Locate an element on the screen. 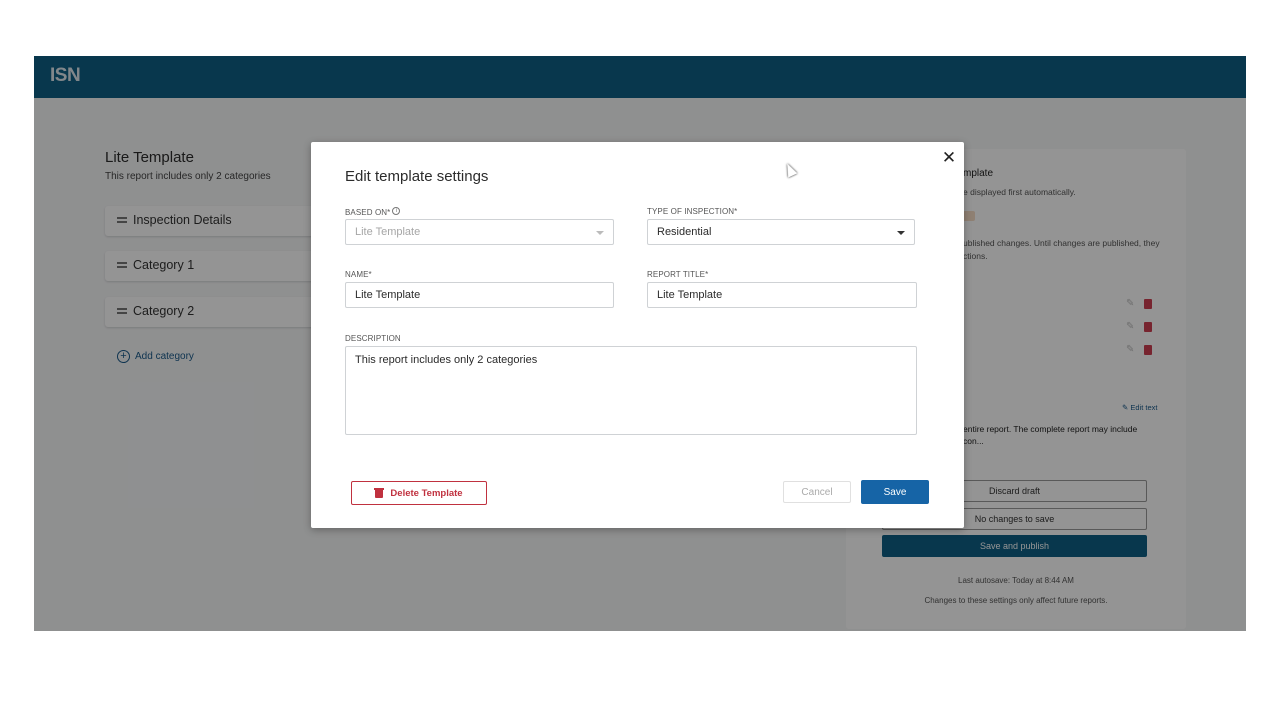 The image size is (1280, 720). modal-title: Edit template settings is located at coordinates (417, 176).